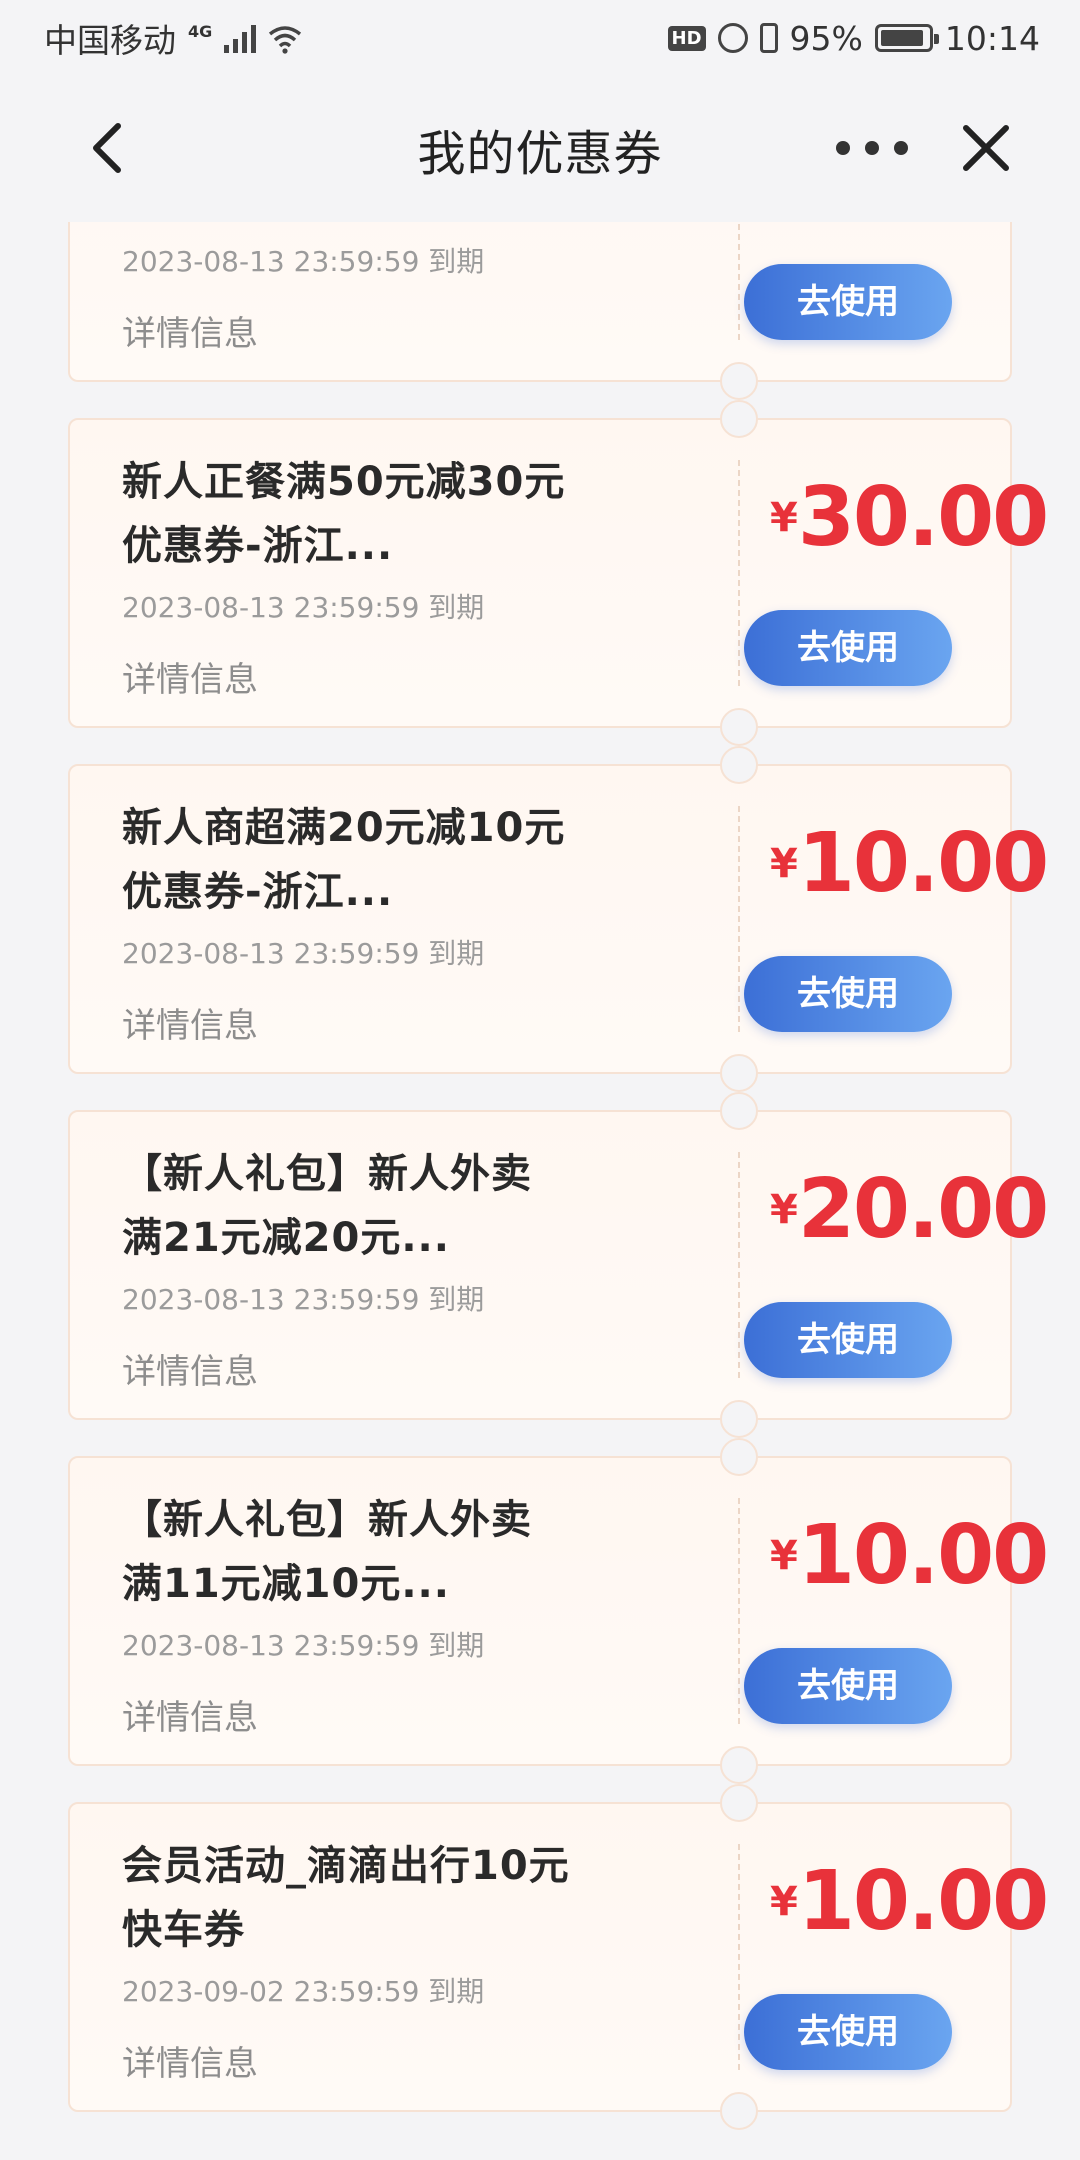  I want to click on signal-icon, so click(240, 38).